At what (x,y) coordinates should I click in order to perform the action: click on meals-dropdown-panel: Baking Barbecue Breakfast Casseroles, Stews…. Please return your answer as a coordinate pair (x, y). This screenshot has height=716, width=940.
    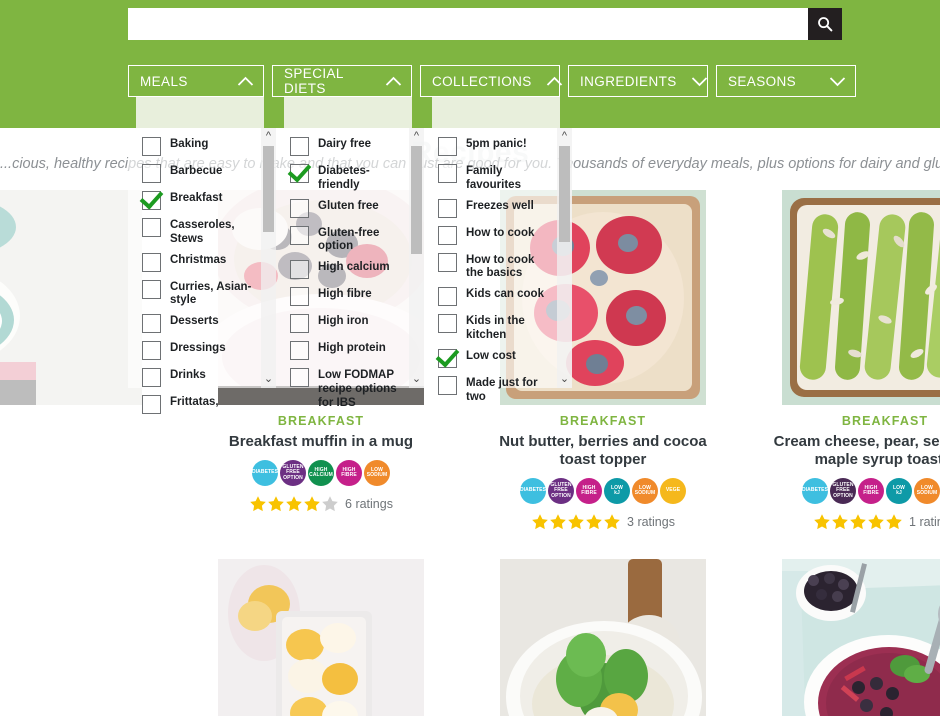
    Looking at the image, I should click on (202, 271).